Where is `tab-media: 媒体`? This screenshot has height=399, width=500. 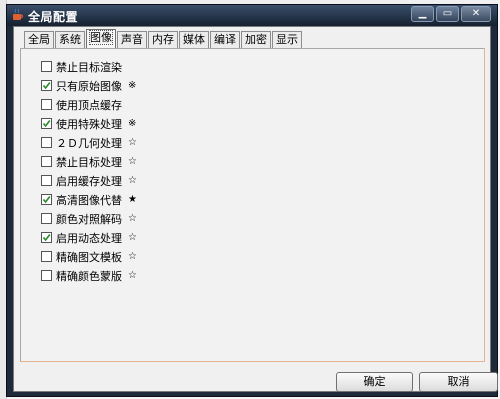 tab-media: 媒体 is located at coordinates (194, 39).